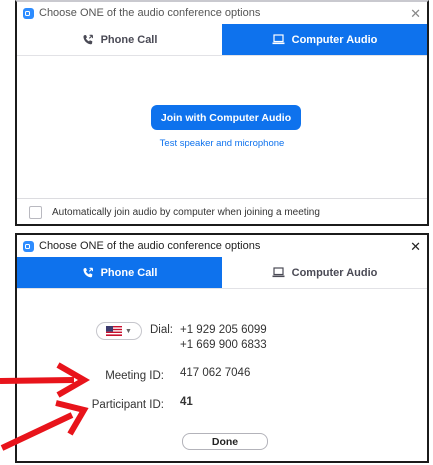  Describe the element at coordinates (215, 373) in the screenshot. I see `meeting-id-value: 417 062 7046` at that location.